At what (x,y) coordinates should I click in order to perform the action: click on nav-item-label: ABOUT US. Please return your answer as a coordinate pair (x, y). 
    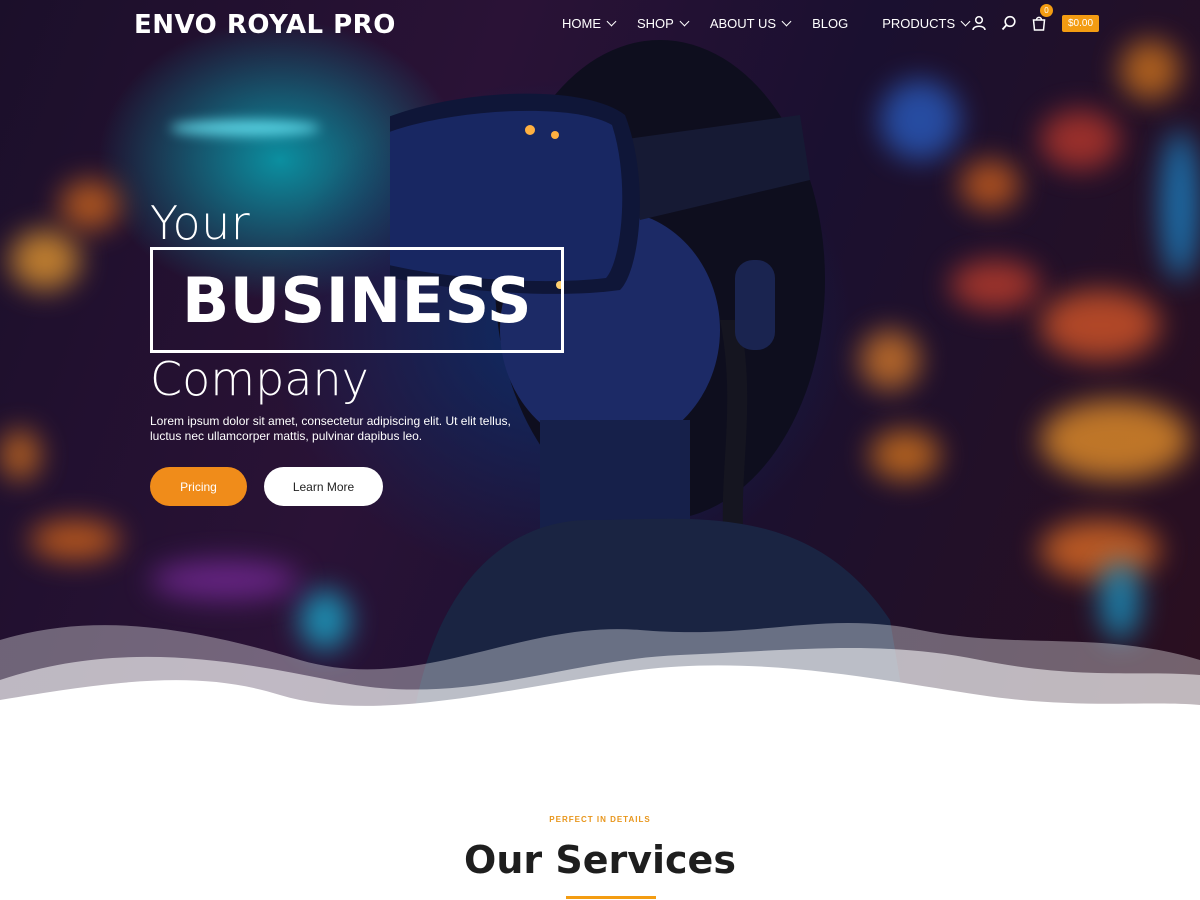
    Looking at the image, I should click on (743, 23).